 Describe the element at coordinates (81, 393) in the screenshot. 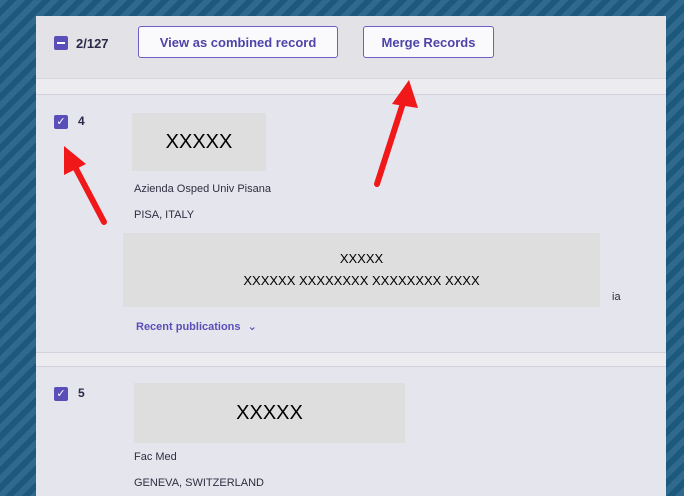

I see `record-number: 5` at that location.